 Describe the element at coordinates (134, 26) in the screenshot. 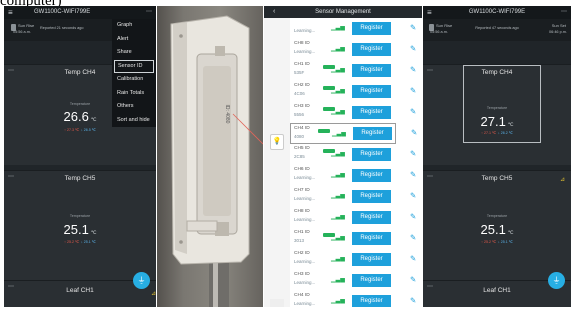

I see `menu-item-graph: Graph` at that location.